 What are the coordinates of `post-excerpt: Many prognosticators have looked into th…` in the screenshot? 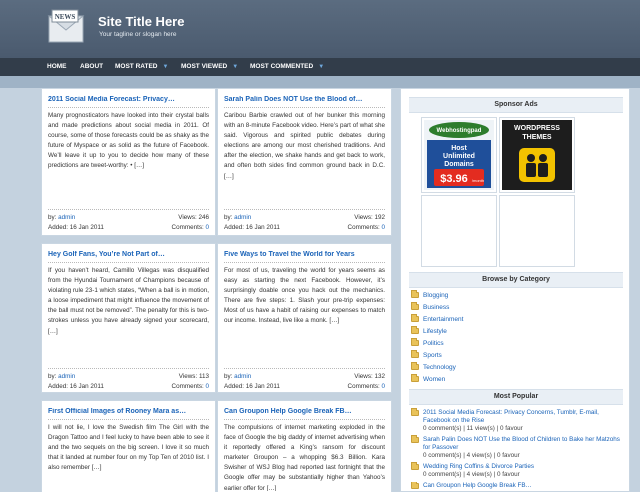 It's located at (128, 141).